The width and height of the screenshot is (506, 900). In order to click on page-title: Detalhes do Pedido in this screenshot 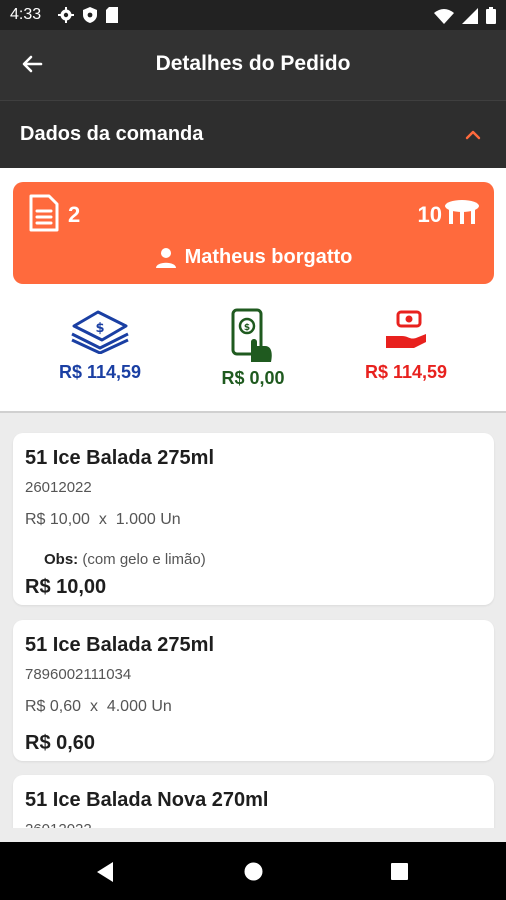, I will do `click(253, 63)`.